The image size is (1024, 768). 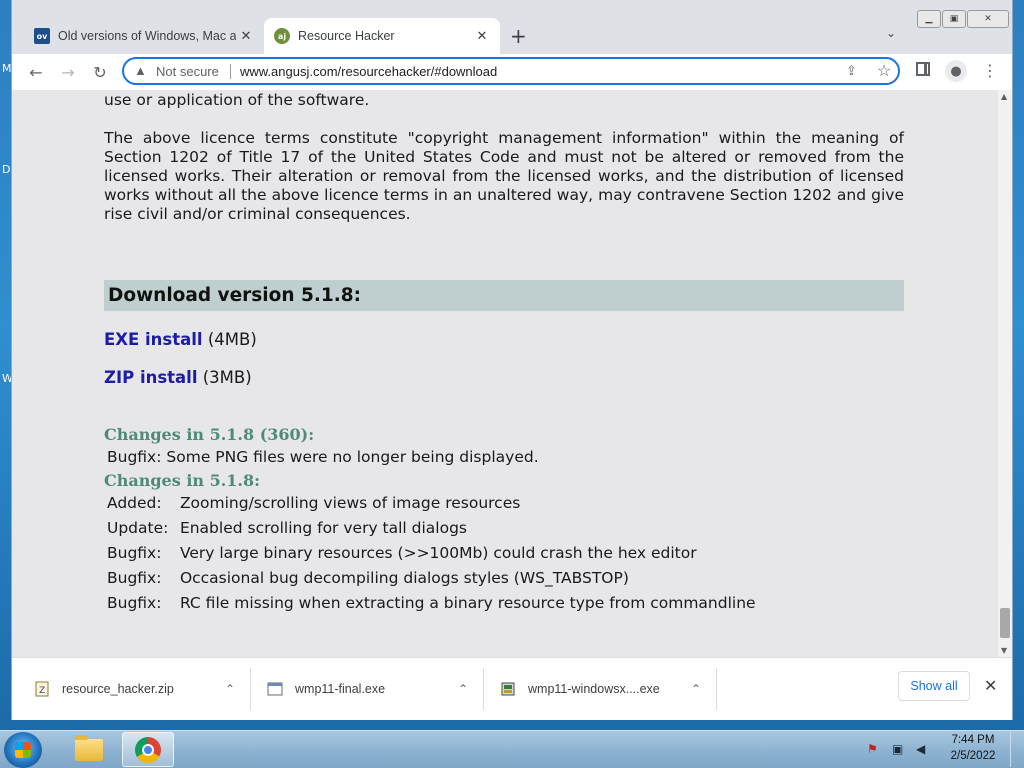 I want to click on tab-old-versions: ov Old versions of Windows, Mac and ✕, so click(x=144, y=36).